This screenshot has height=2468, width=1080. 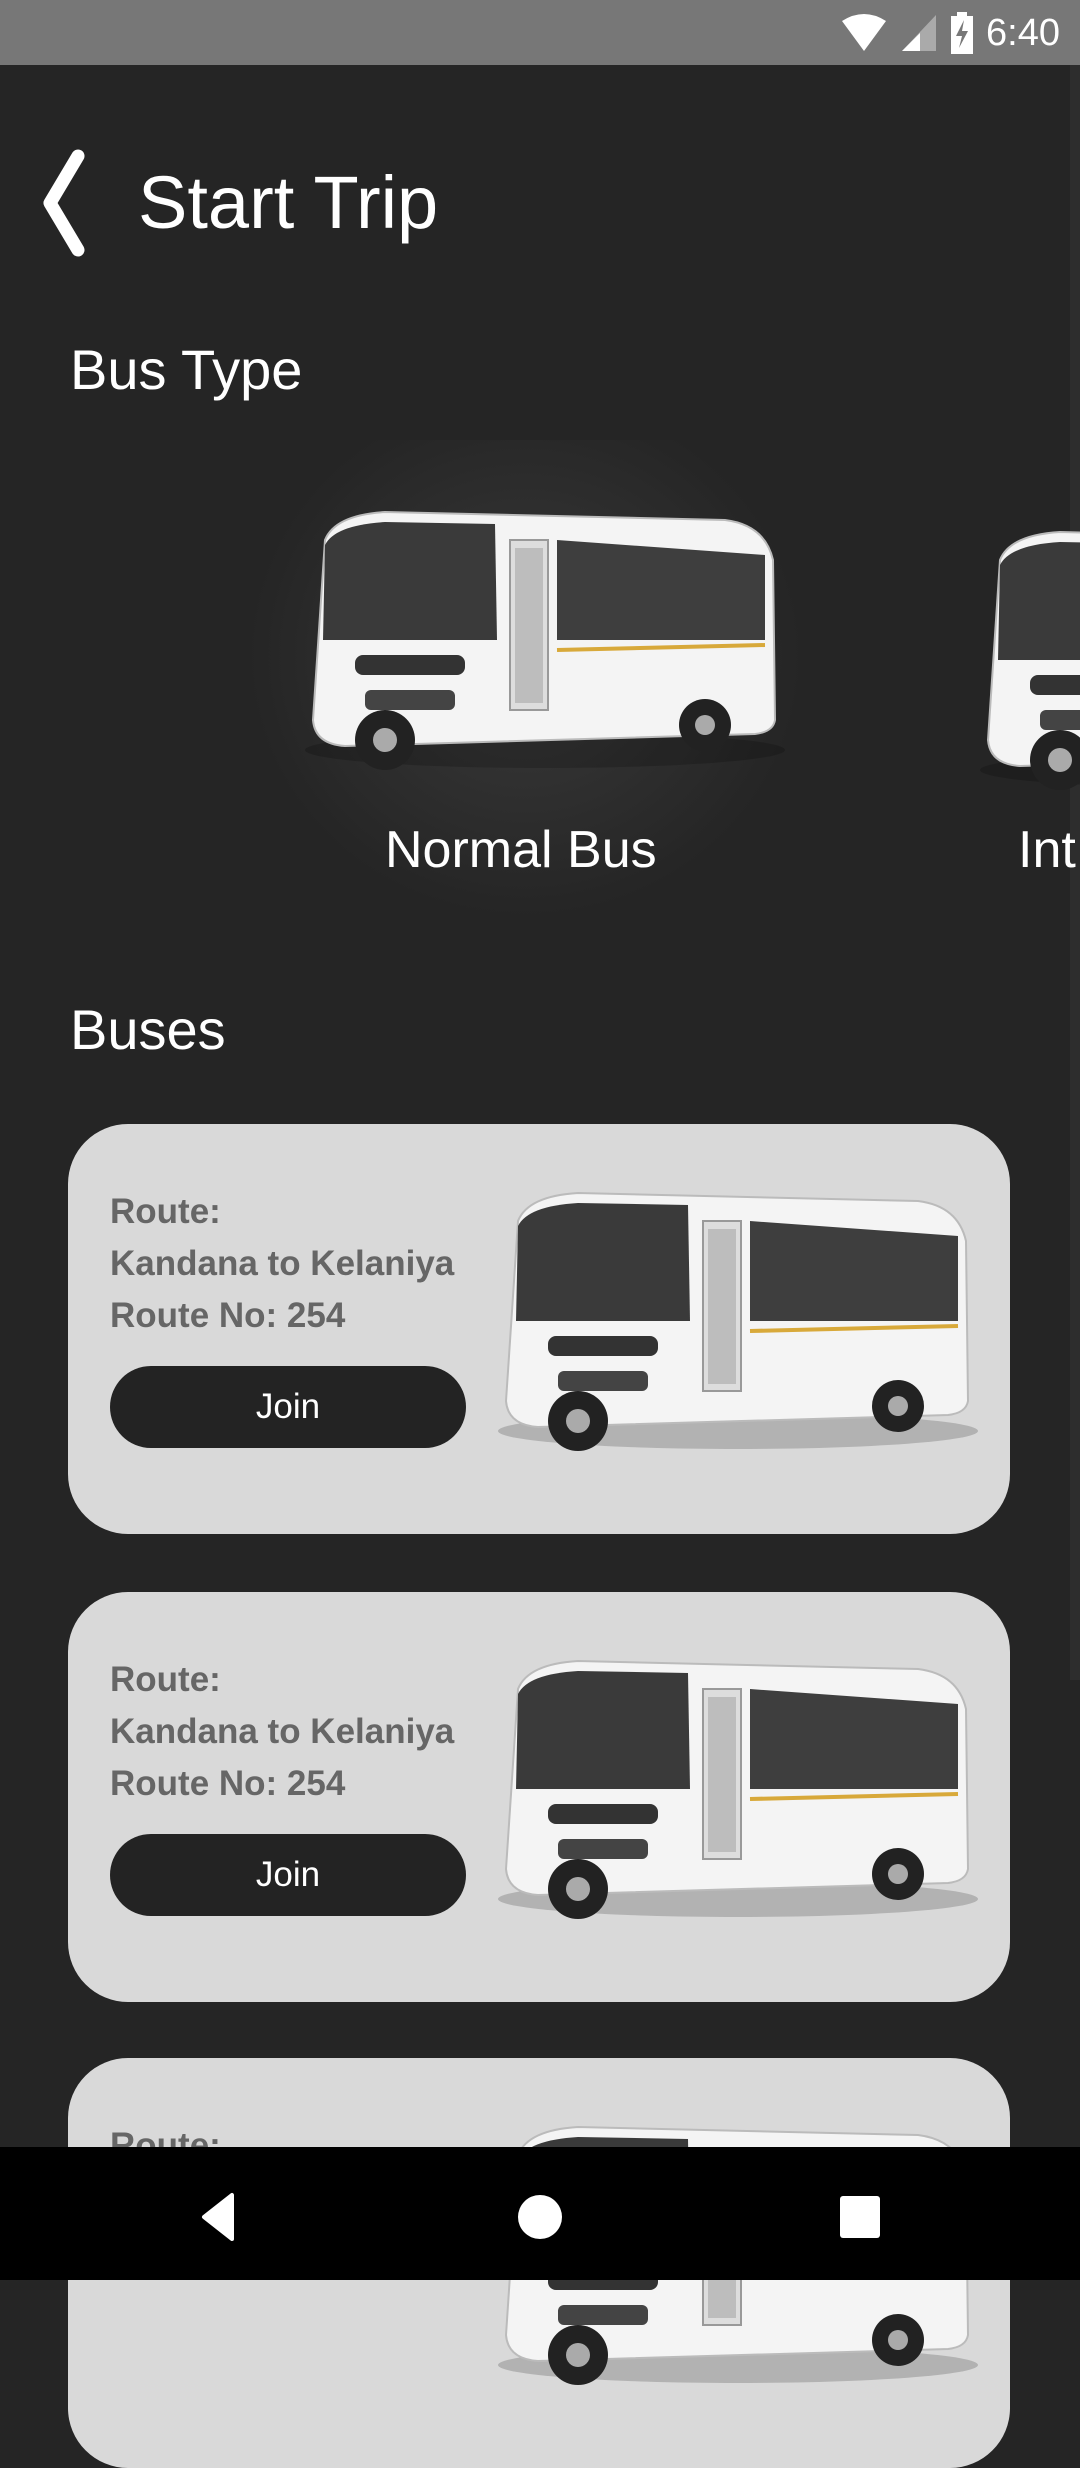 I want to click on nav-back-button, so click(x=220, y=2217).